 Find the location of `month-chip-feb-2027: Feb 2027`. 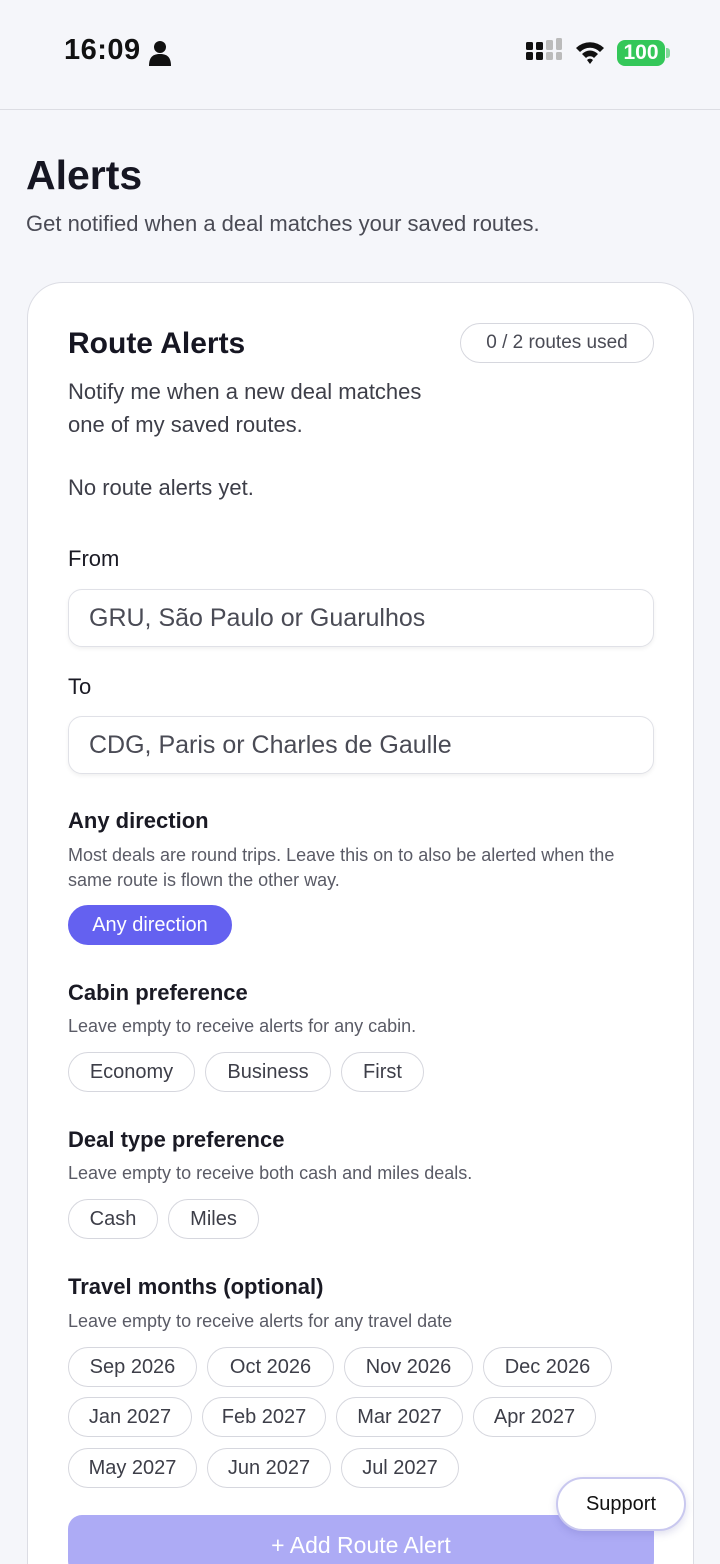

month-chip-feb-2027: Feb 2027 is located at coordinates (264, 1417).